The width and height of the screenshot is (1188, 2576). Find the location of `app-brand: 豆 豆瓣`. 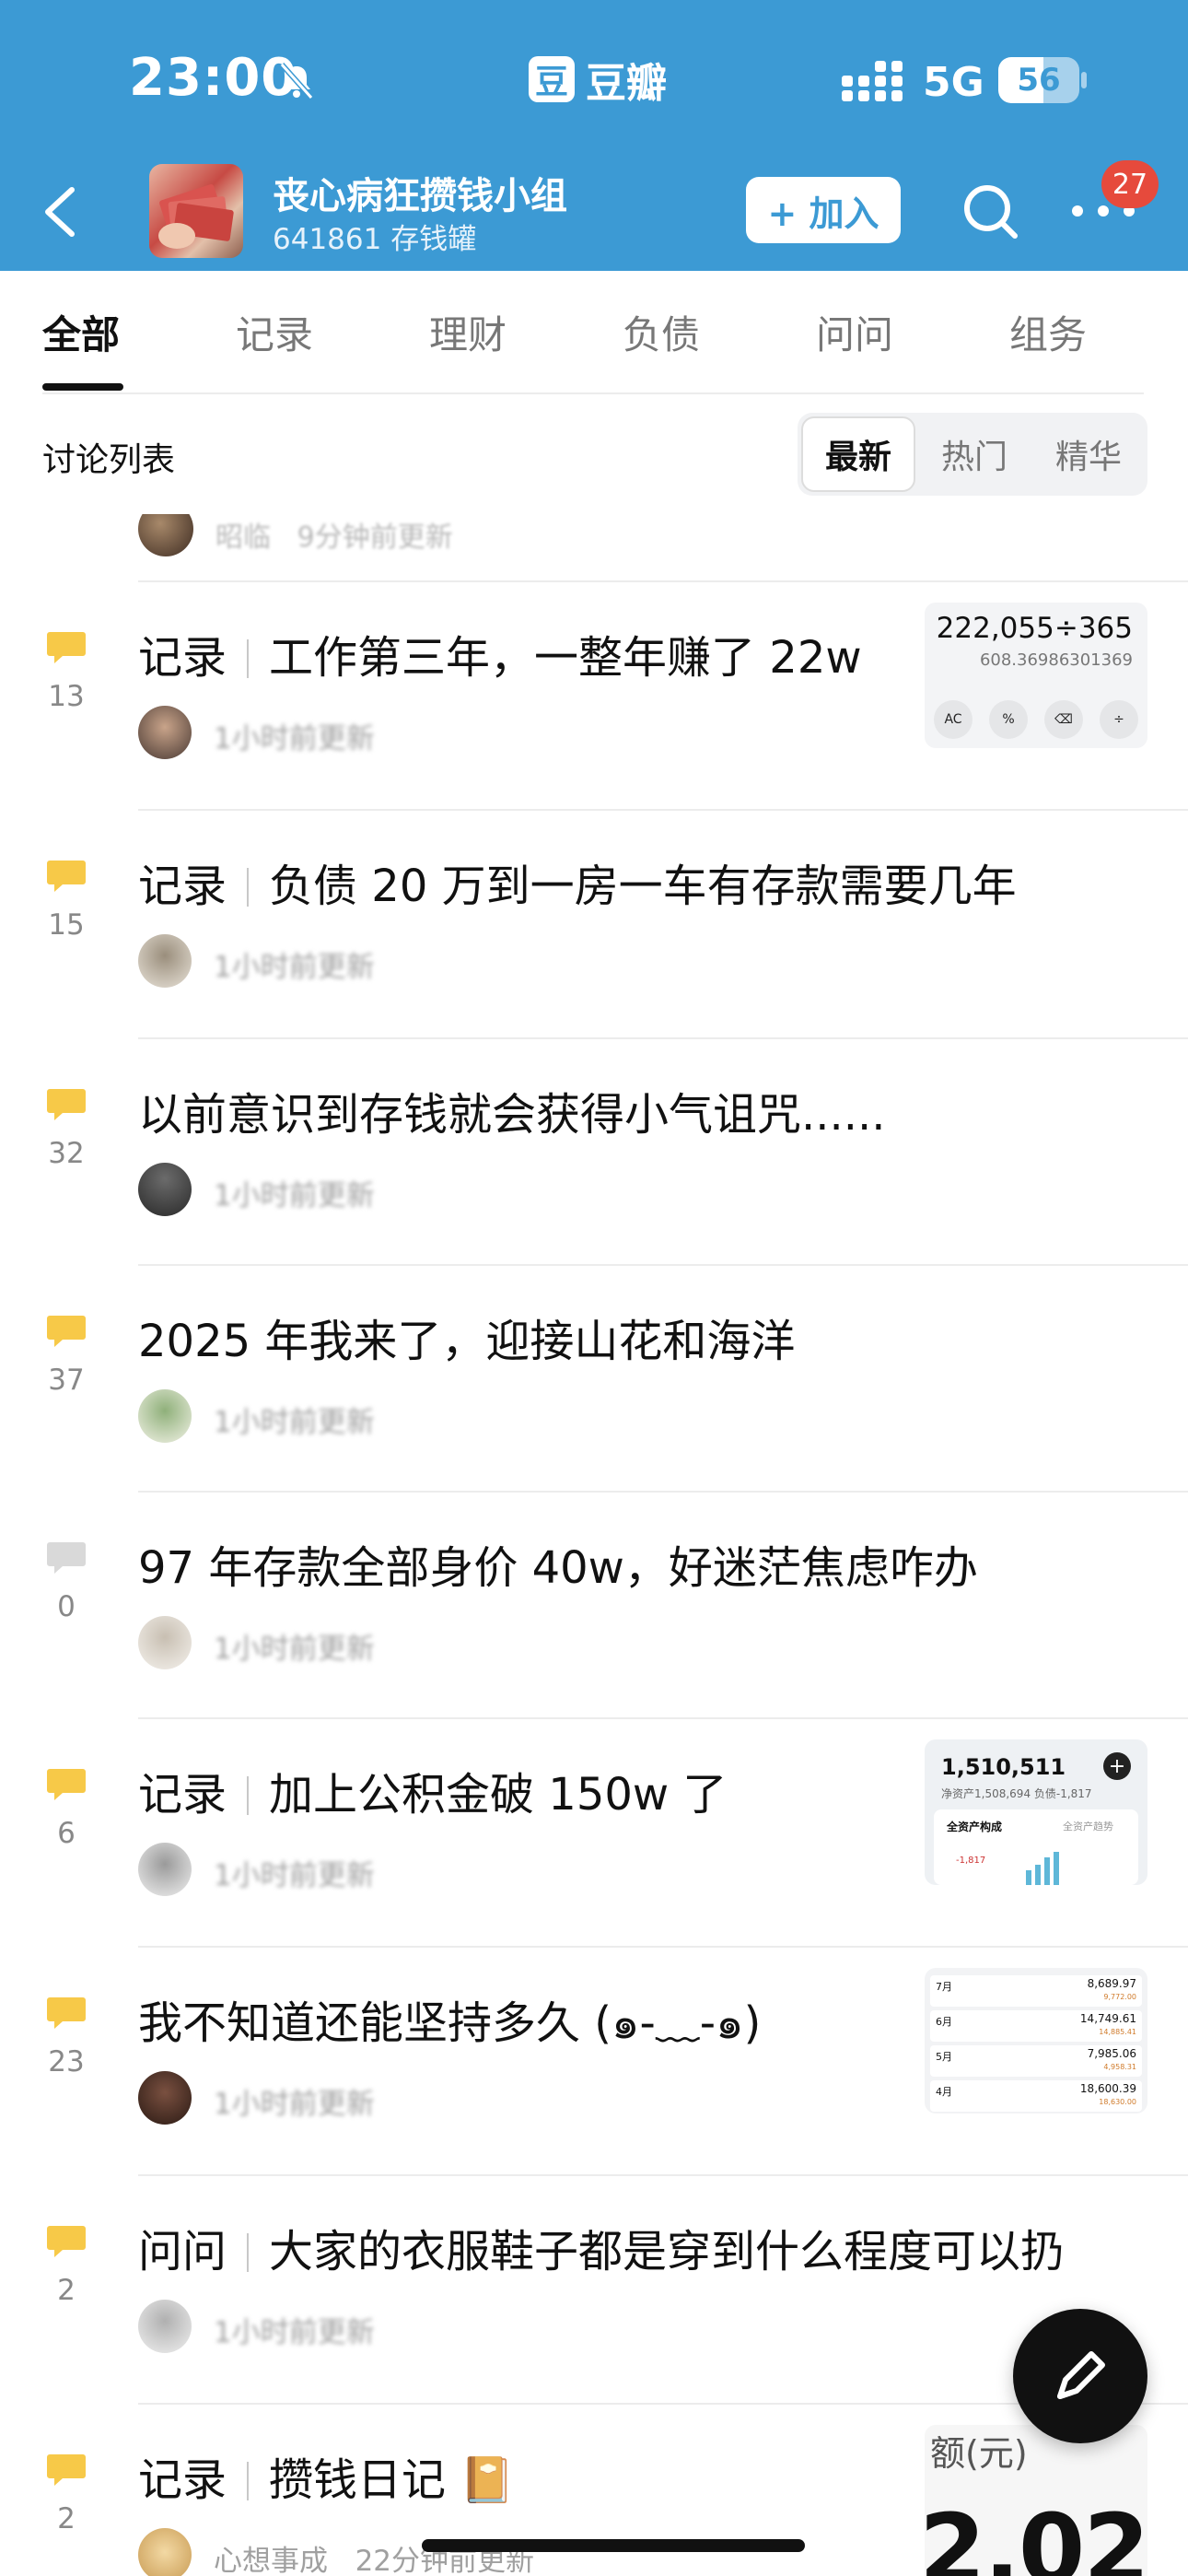

app-brand: 豆 豆瓣 is located at coordinates (598, 79).